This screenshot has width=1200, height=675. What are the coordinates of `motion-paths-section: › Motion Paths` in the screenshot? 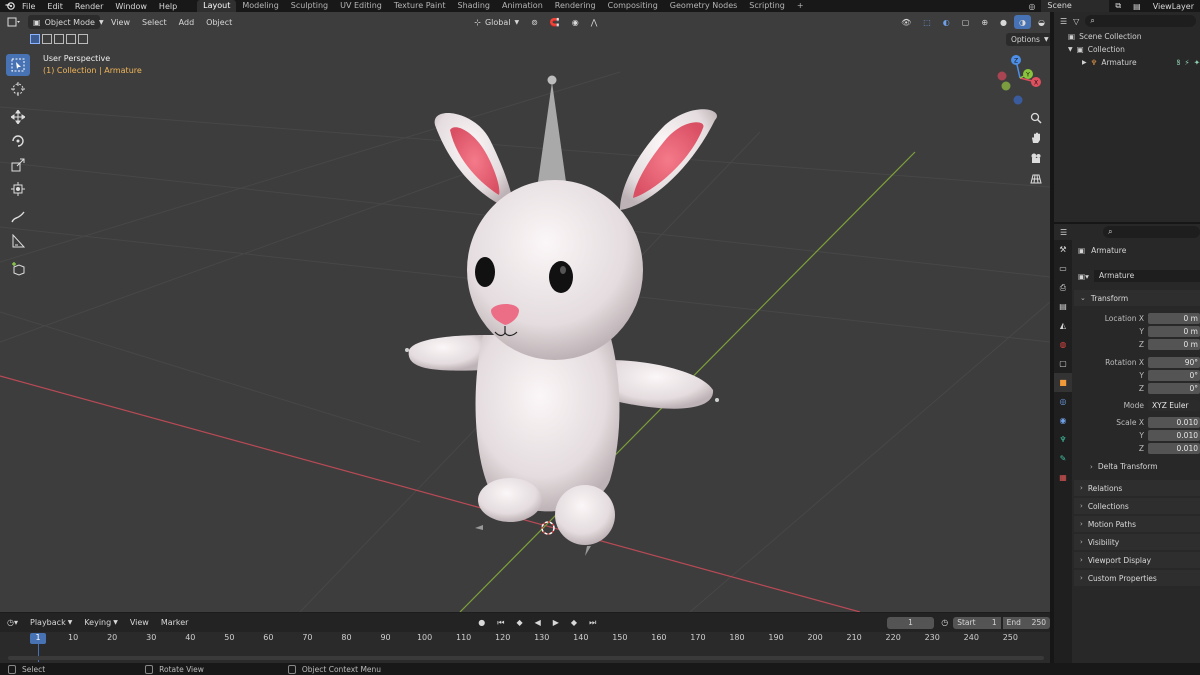 It's located at (1137, 524).